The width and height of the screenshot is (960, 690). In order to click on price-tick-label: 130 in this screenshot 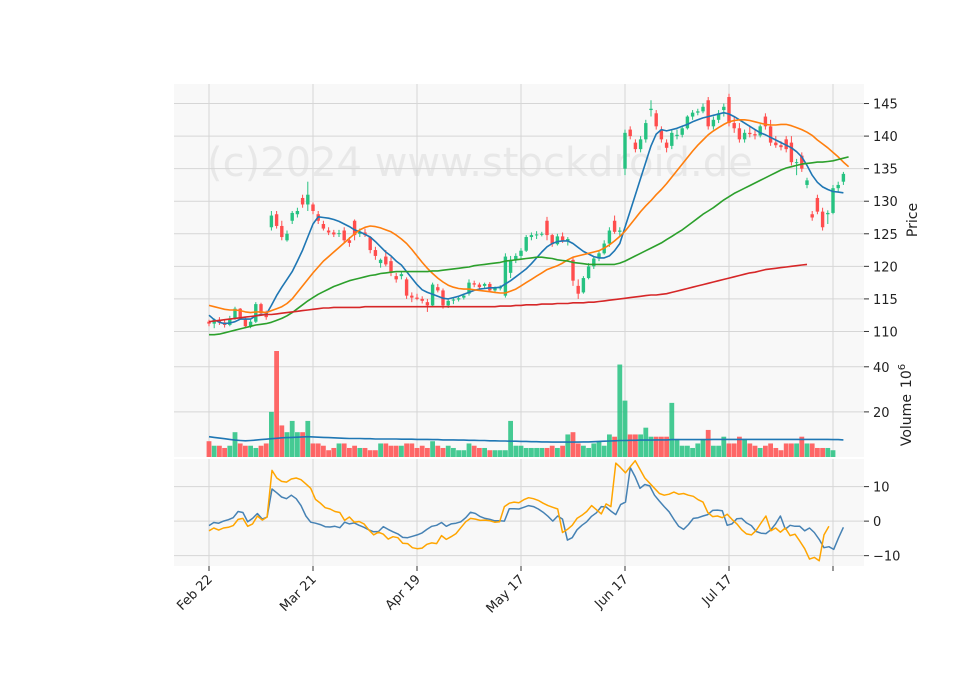, I will do `click(885, 202)`.